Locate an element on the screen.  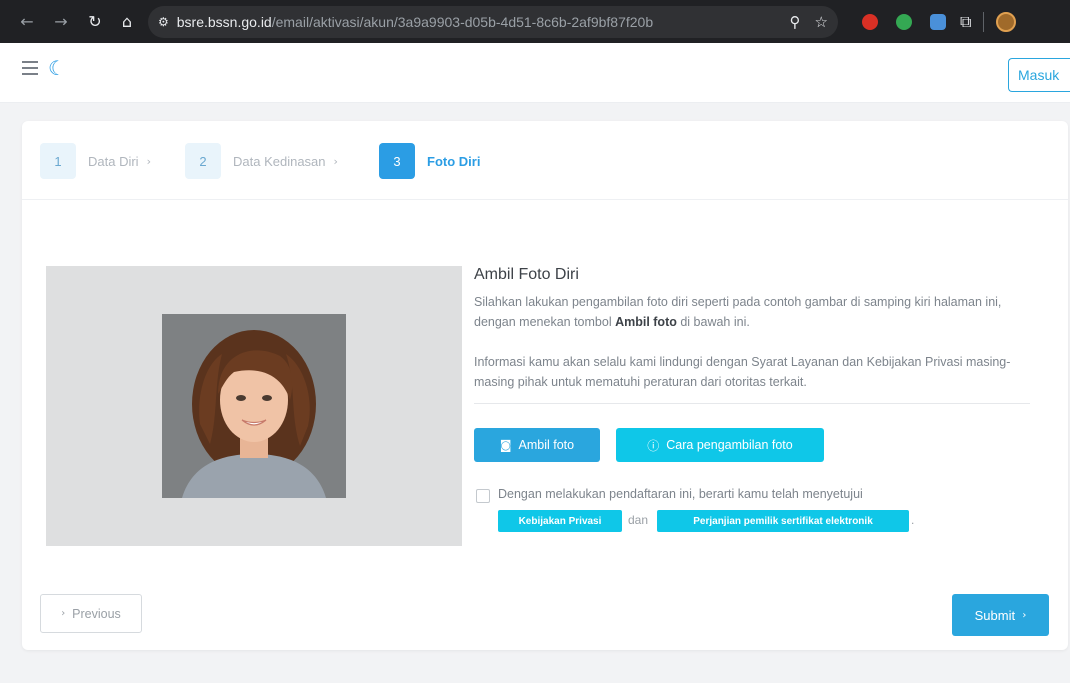
app-header: ☾ Masuk is located at coordinates (535, 73).